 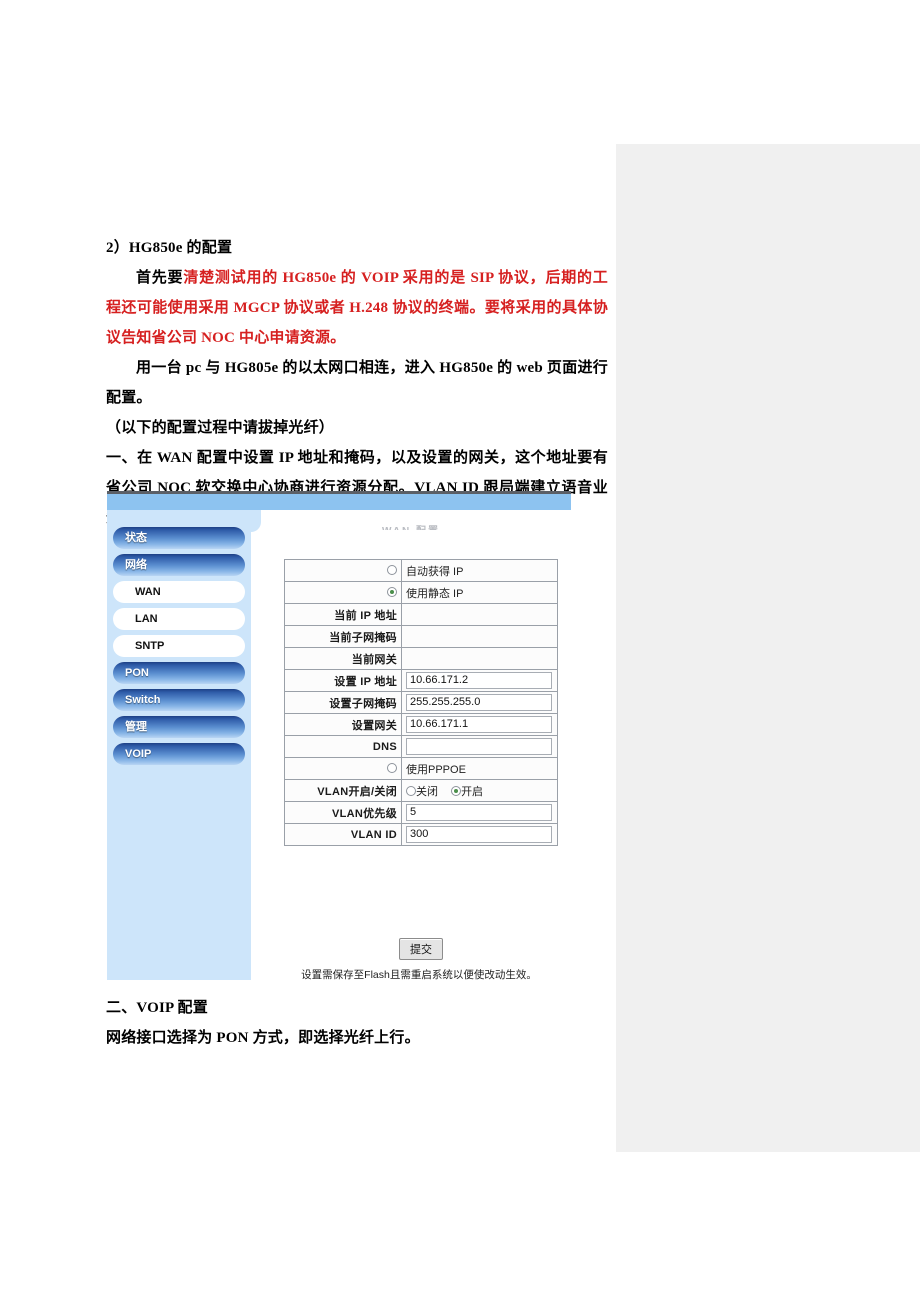 What do you see at coordinates (256, 521) in the screenshot?
I see `pane-corner-fold` at bounding box center [256, 521].